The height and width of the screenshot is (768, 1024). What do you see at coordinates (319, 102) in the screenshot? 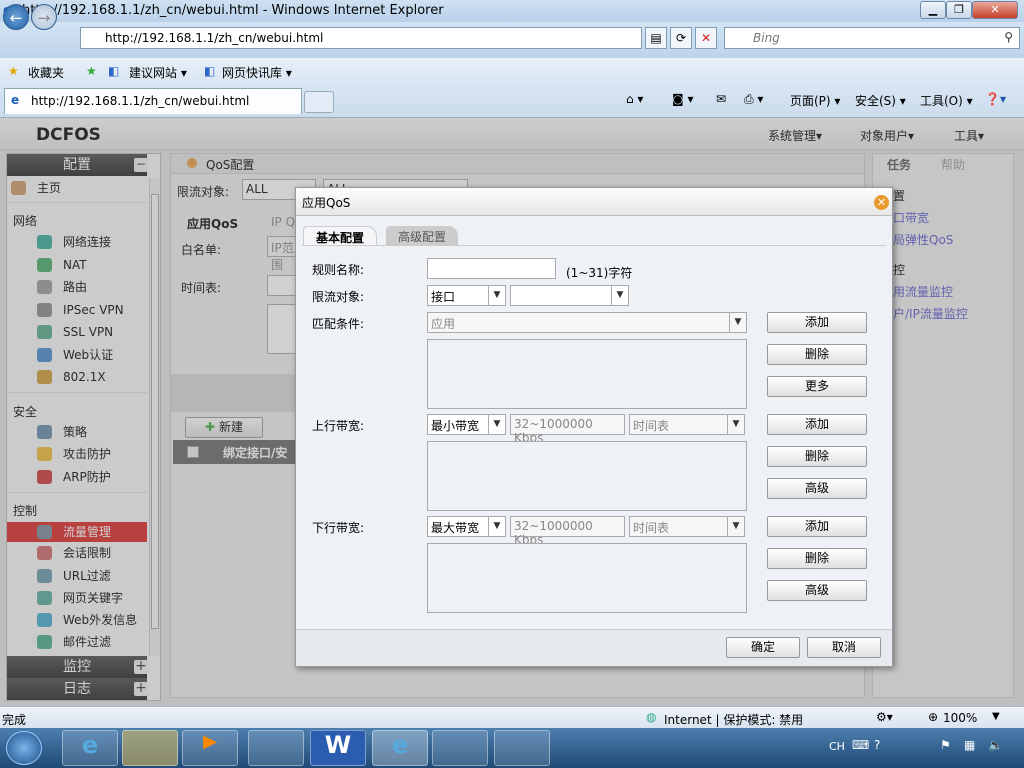
I see `new-tab-button` at bounding box center [319, 102].